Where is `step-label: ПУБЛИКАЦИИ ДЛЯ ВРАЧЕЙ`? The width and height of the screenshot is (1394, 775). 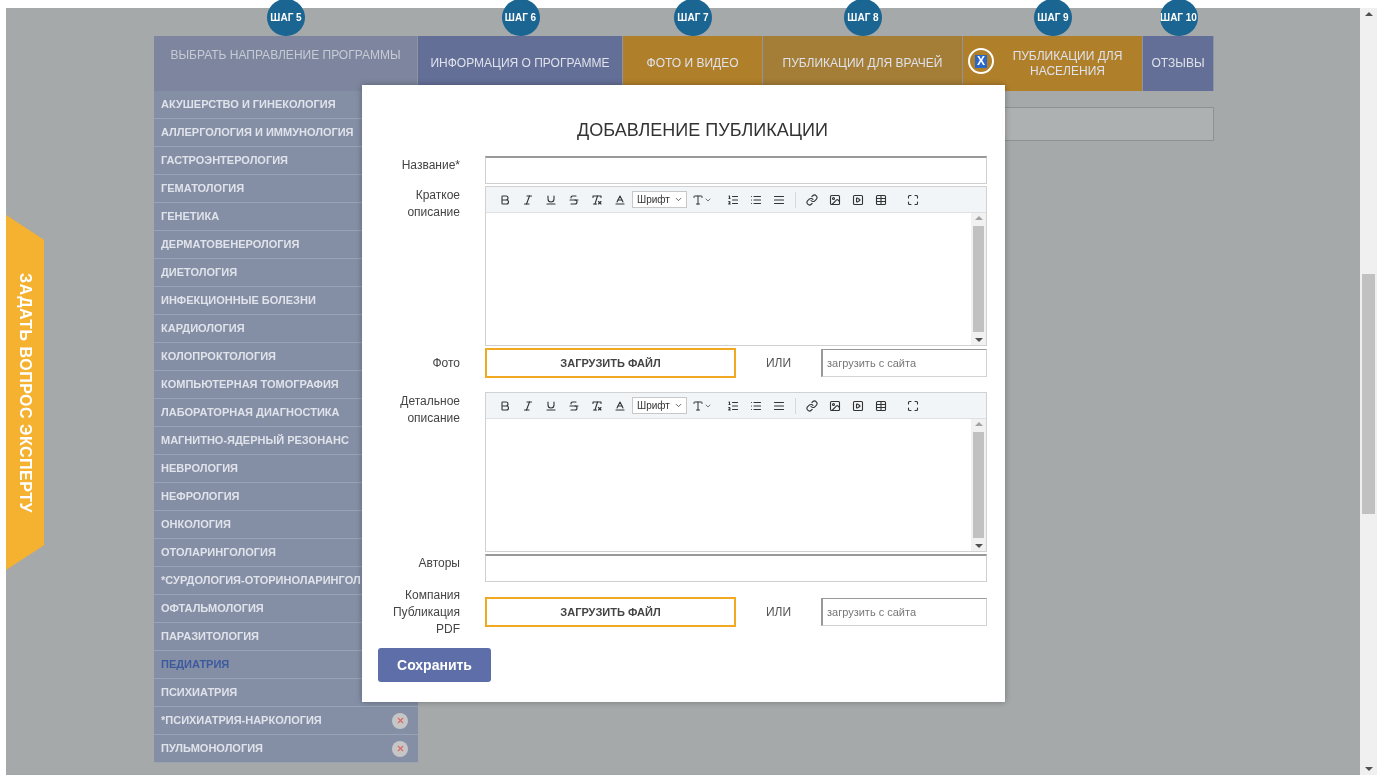
step-label: ПУБЛИКАЦИИ ДЛЯ ВРАЧЕЙ is located at coordinates (862, 63).